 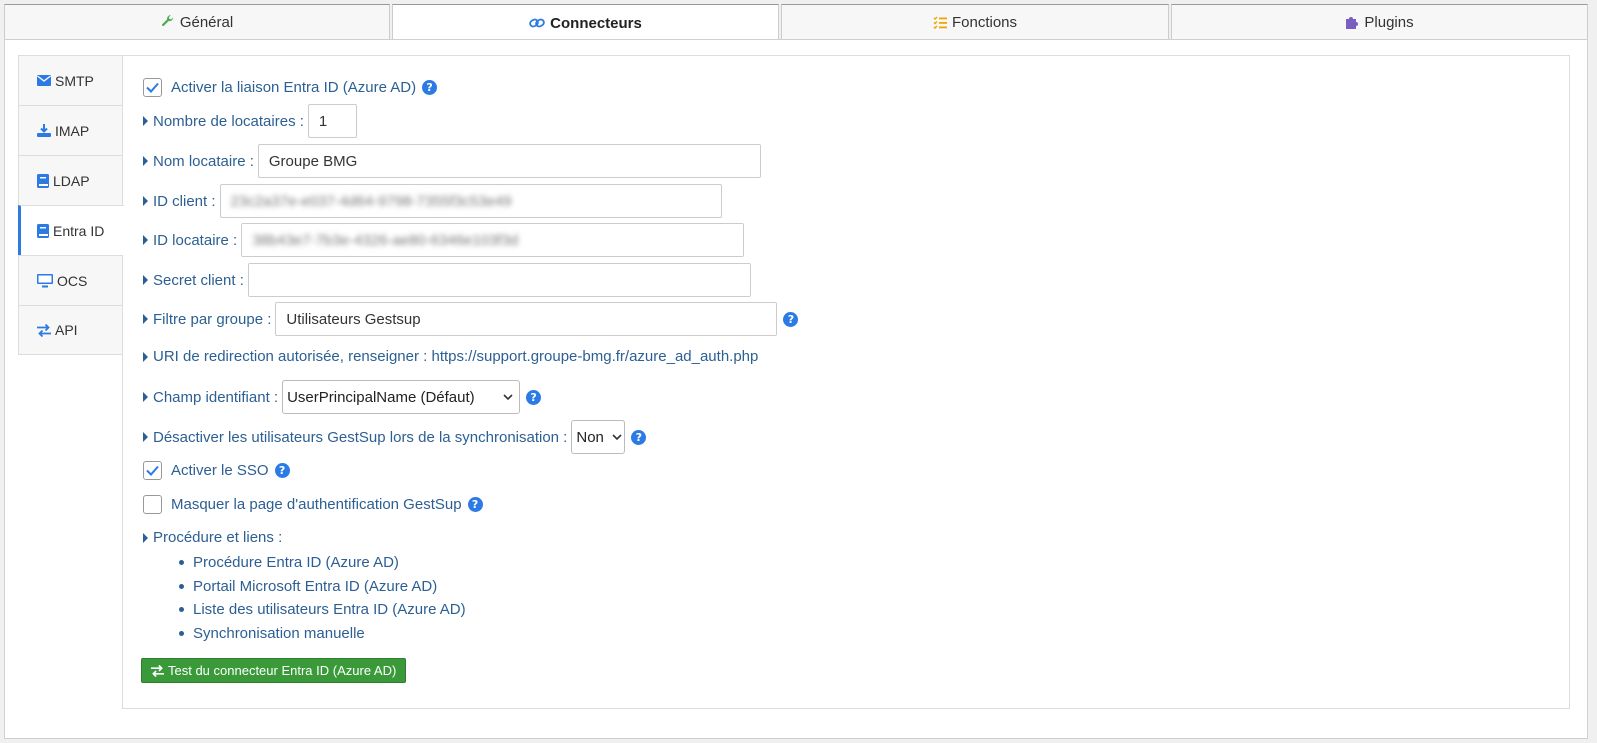 I want to click on tenant-name-input, so click(x=509, y=161).